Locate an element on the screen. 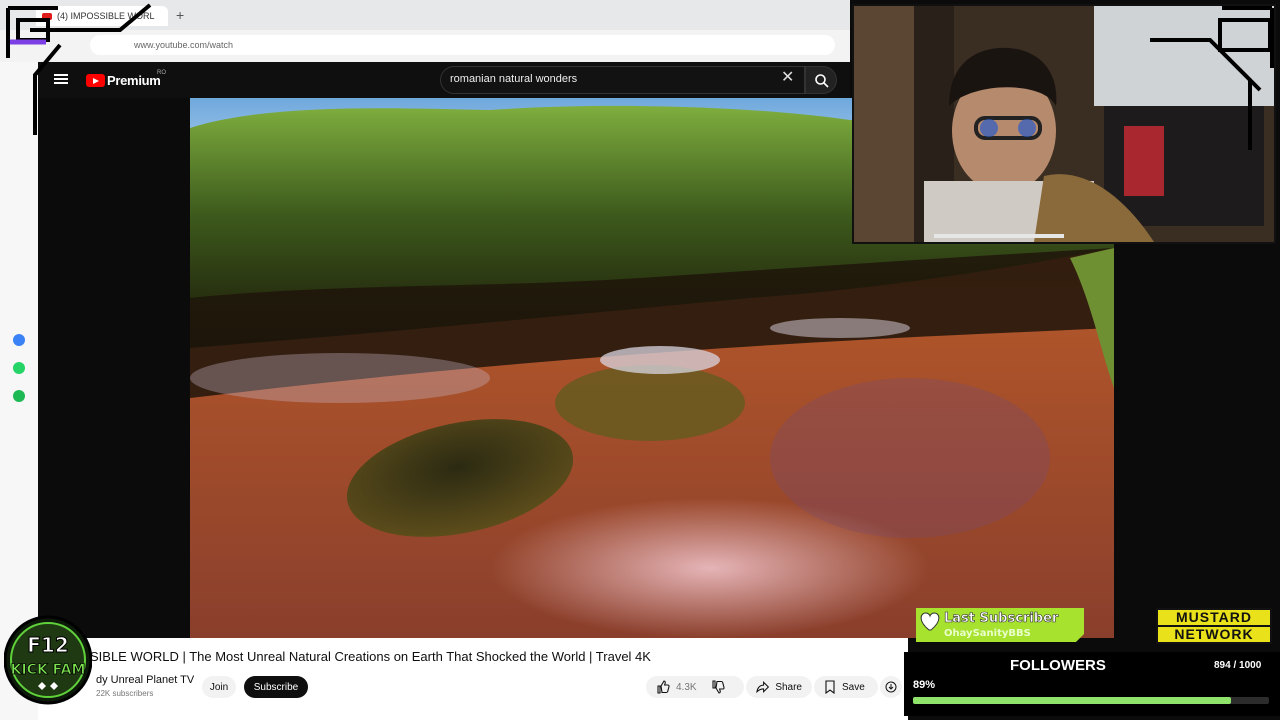 This screenshot has width=1280, height=720. like-dislike-group: 4.3K is located at coordinates (695, 687).